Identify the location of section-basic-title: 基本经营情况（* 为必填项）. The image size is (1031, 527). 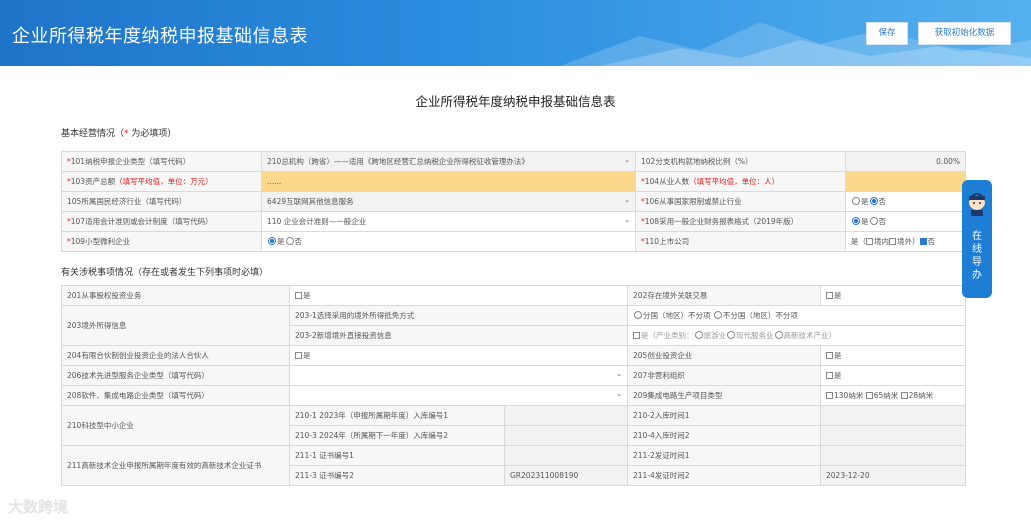
(119, 134).